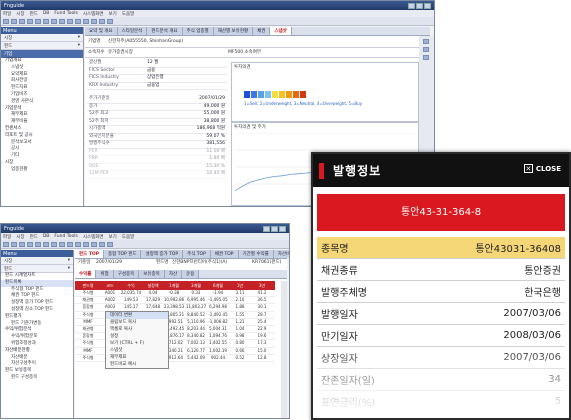 The height and width of the screenshot is (420, 571). Describe the element at coordinates (86, 273) in the screenshot. I see `subtab-item: 수익률` at that location.